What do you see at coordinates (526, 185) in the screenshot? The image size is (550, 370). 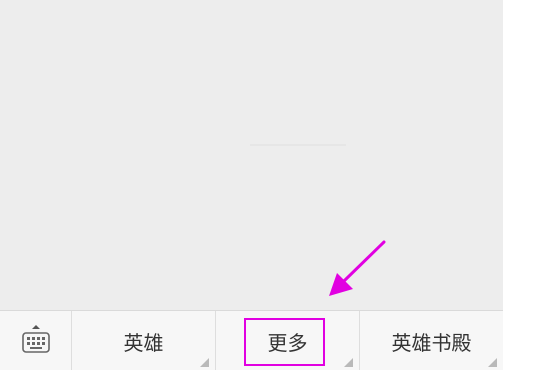 I see `page-margin` at bounding box center [526, 185].